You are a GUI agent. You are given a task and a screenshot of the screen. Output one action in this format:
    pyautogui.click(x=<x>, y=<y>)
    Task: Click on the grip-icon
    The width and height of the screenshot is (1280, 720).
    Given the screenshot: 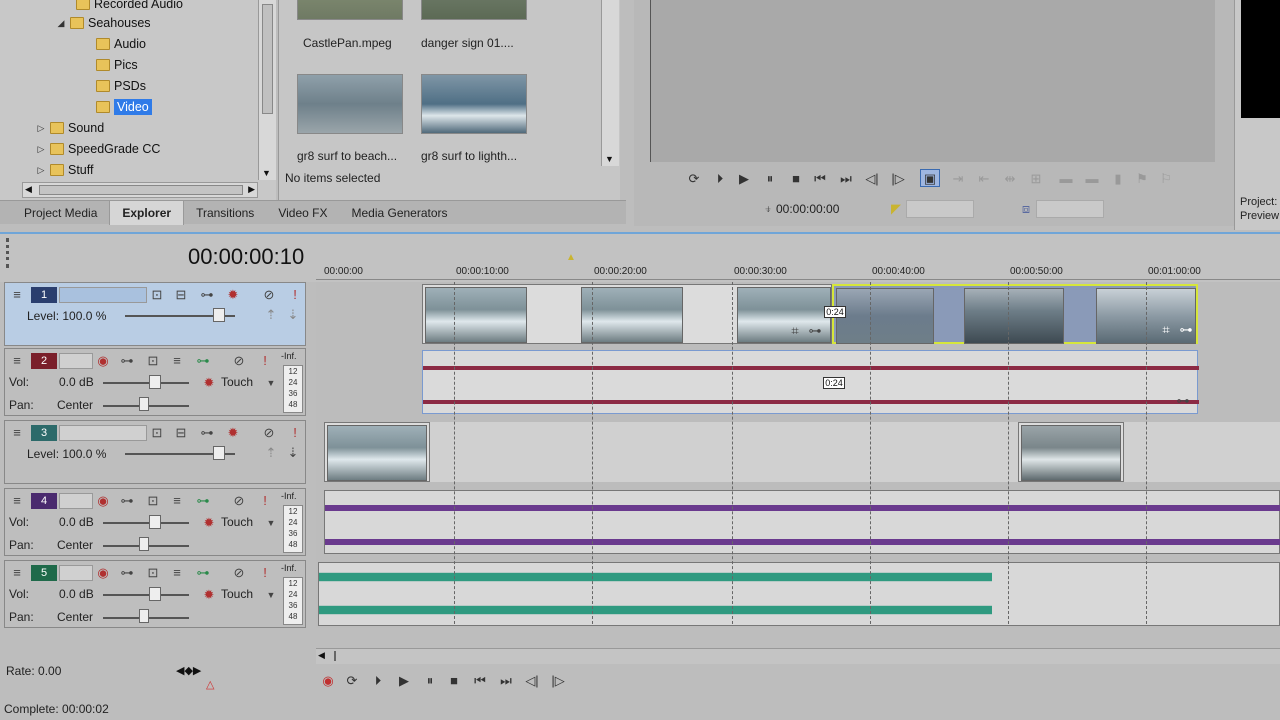 What is the action you would take?
    pyautogui.click(x=9, y=253)
    